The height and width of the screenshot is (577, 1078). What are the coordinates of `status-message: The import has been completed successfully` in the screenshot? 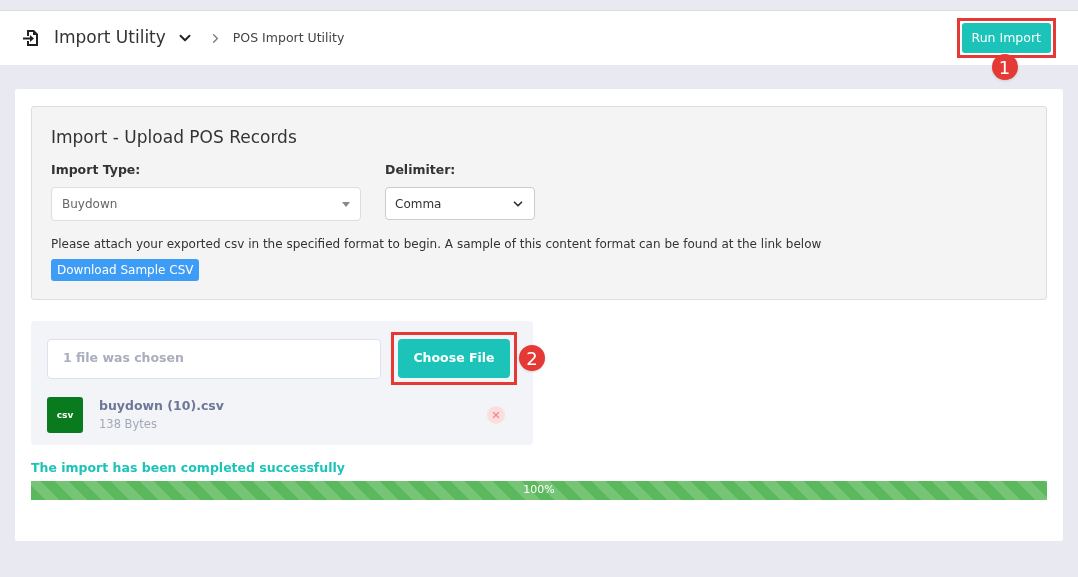 It's located at (188, 468).